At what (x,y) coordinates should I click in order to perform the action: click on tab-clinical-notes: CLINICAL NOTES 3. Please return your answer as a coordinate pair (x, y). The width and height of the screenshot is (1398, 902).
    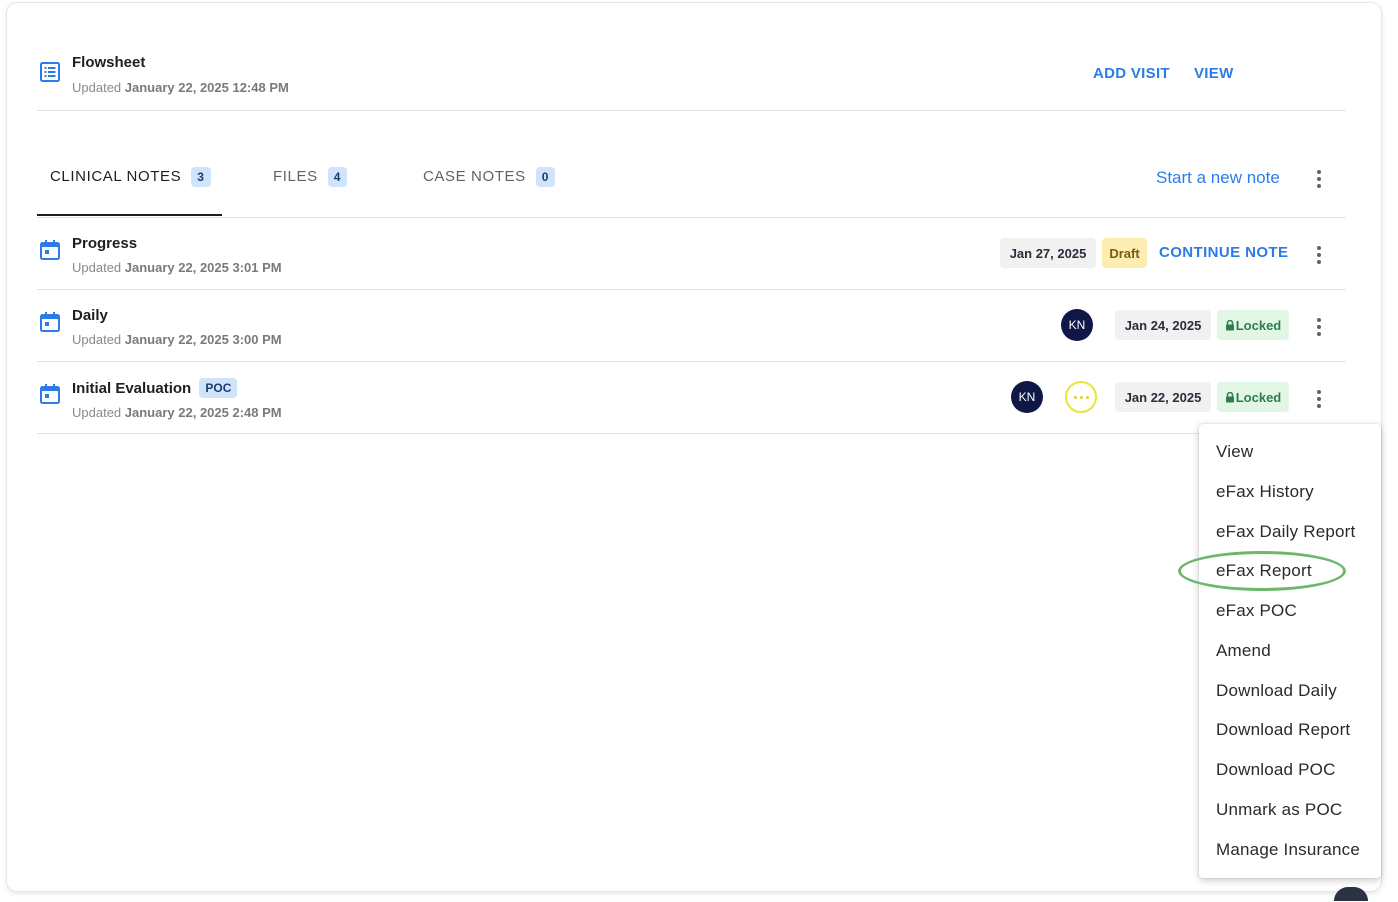
    Looking at the image, I should click on (130, 191).